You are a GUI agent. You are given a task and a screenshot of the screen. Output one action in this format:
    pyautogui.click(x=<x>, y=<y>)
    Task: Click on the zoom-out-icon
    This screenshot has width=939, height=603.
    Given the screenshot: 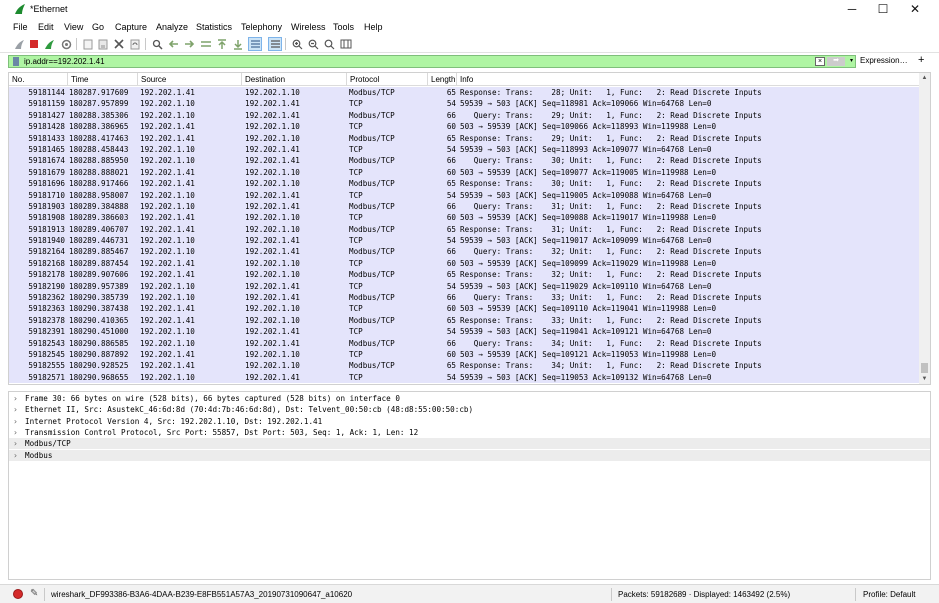 What is the action you would take?
    pyautogui.click(x=313, y=44)
    